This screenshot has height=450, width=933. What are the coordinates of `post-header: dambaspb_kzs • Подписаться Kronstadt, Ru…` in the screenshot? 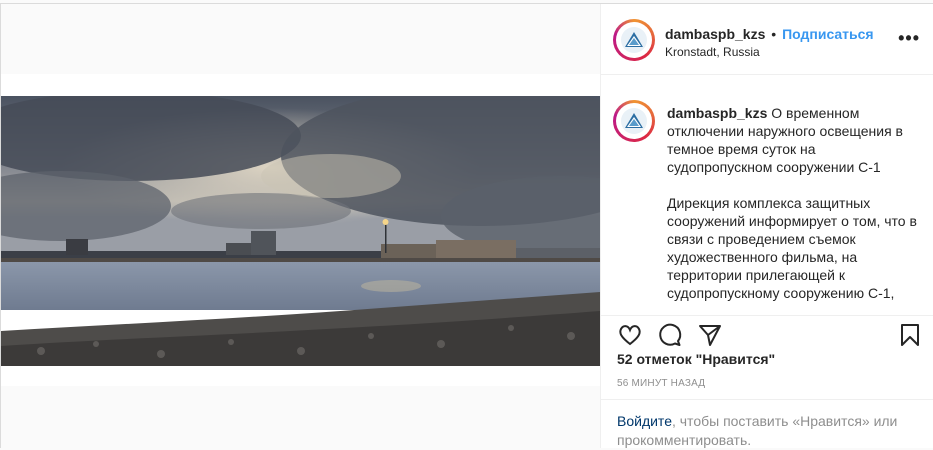 It's located at (767, 39).